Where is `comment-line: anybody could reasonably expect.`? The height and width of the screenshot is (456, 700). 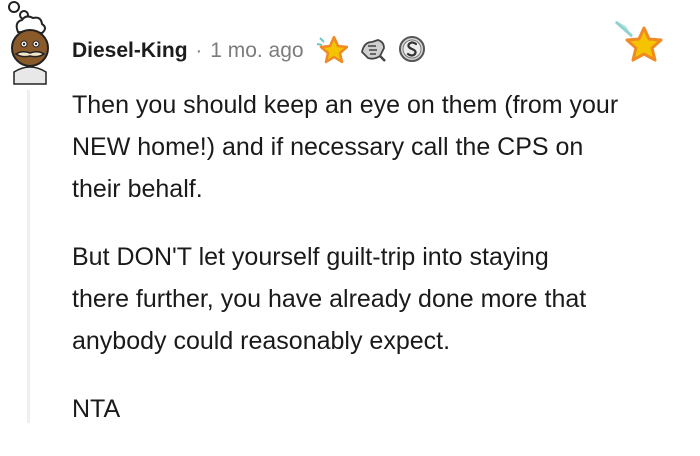
comment-line: anybody could reasonably expect. is located at coordinates (261, 341).